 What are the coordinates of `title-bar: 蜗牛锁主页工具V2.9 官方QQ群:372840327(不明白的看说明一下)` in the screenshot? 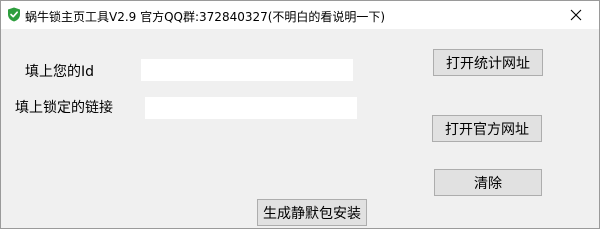 It's located at (300, 15).